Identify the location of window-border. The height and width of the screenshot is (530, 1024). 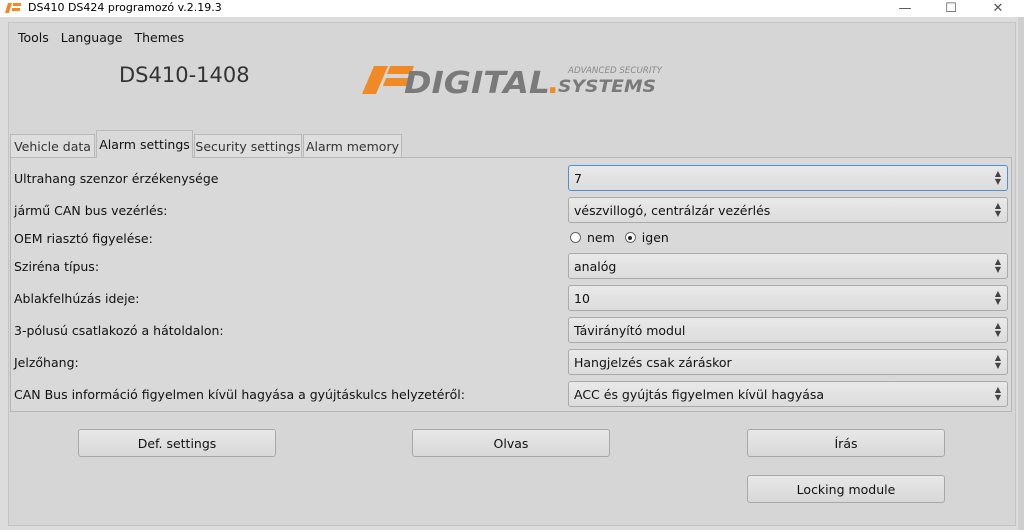
(1021, 273).